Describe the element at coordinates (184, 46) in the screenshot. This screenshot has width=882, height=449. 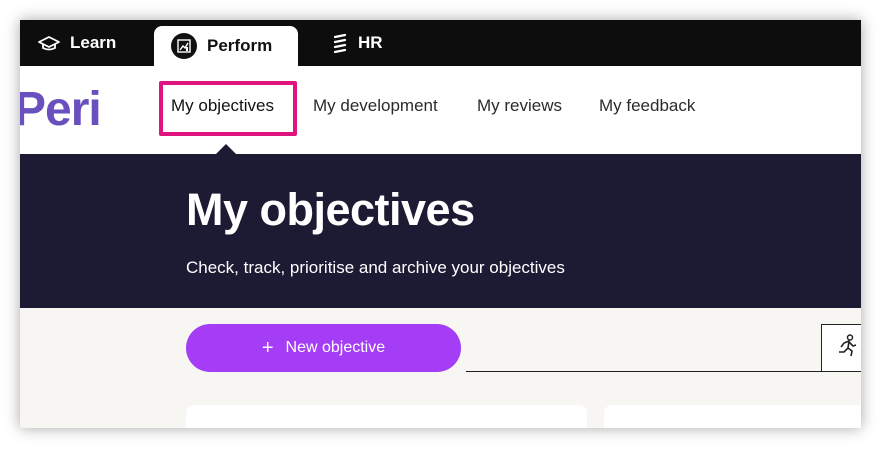
I see `chart-icon` at that location.